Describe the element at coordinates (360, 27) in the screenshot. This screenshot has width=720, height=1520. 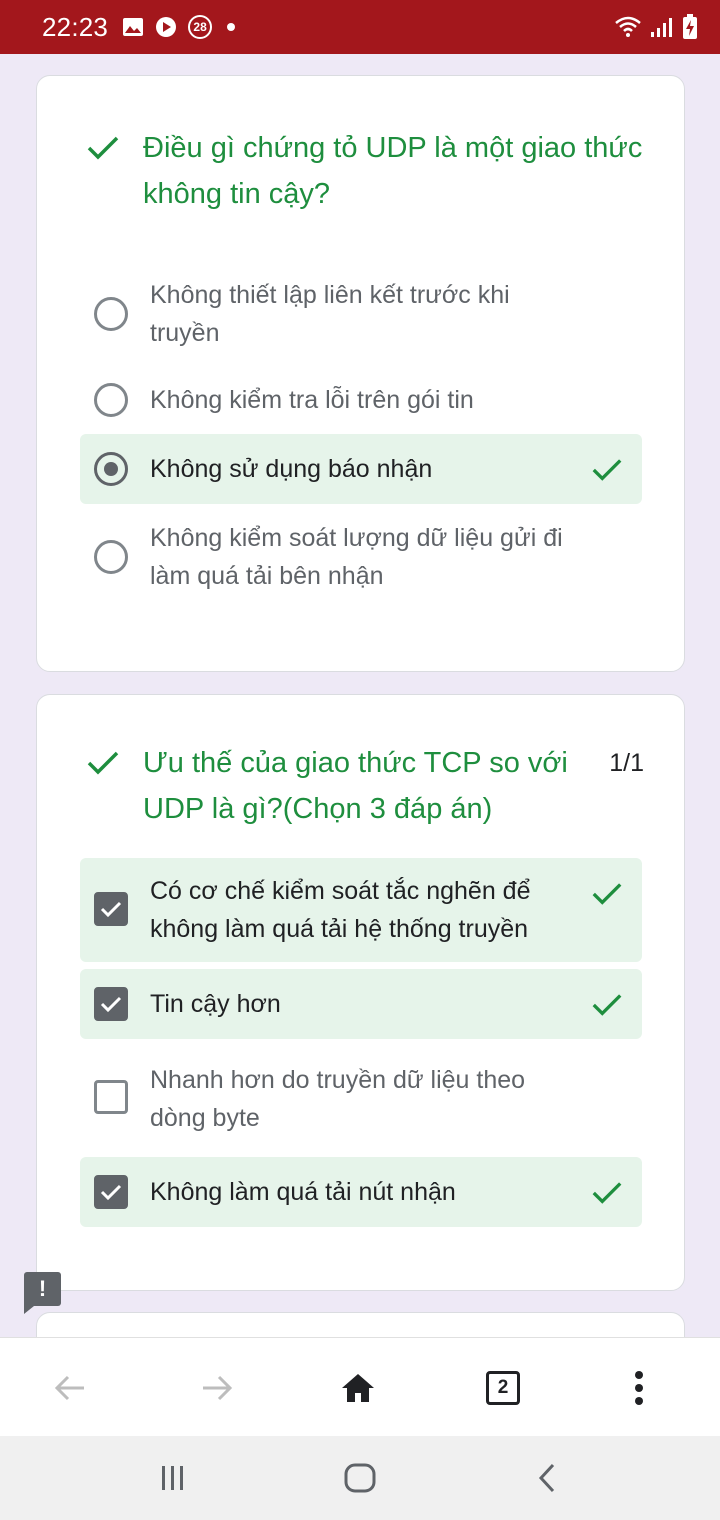
I see `status-bar: 22:23 28` at that location.